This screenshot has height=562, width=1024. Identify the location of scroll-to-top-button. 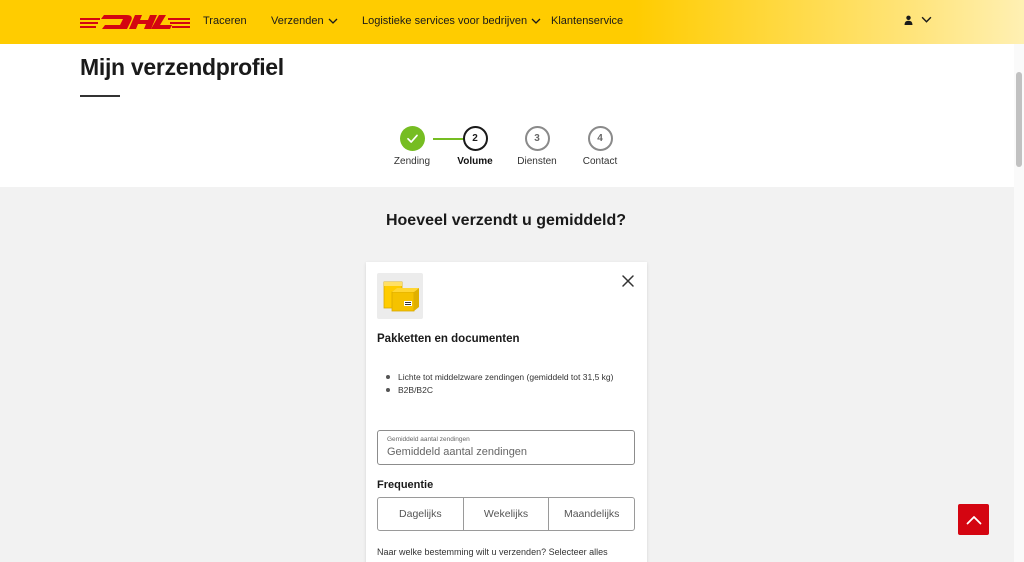
(973, 519).